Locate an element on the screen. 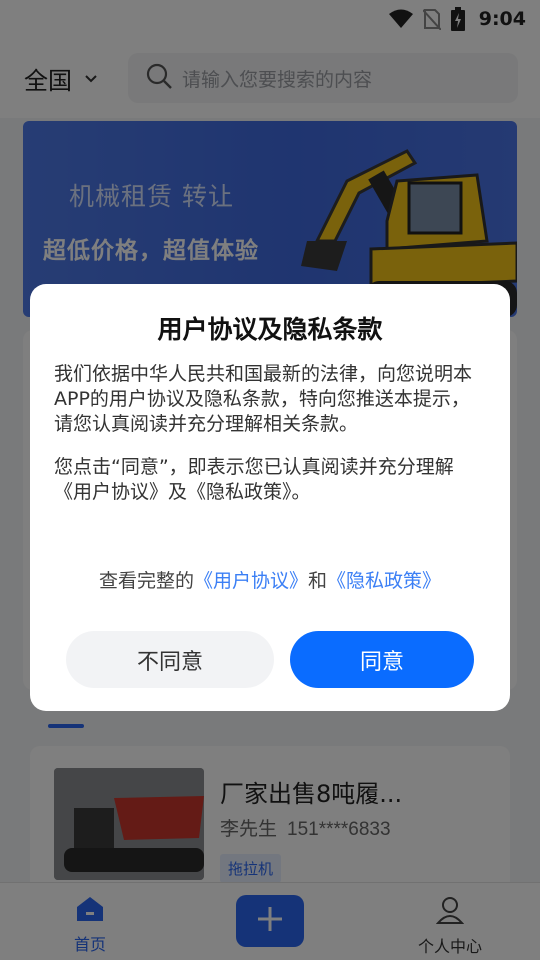 Image resolution: width=540 pixels, height=960 pixels. disagree-button: 不同意 is located at coordinates (170, 659).